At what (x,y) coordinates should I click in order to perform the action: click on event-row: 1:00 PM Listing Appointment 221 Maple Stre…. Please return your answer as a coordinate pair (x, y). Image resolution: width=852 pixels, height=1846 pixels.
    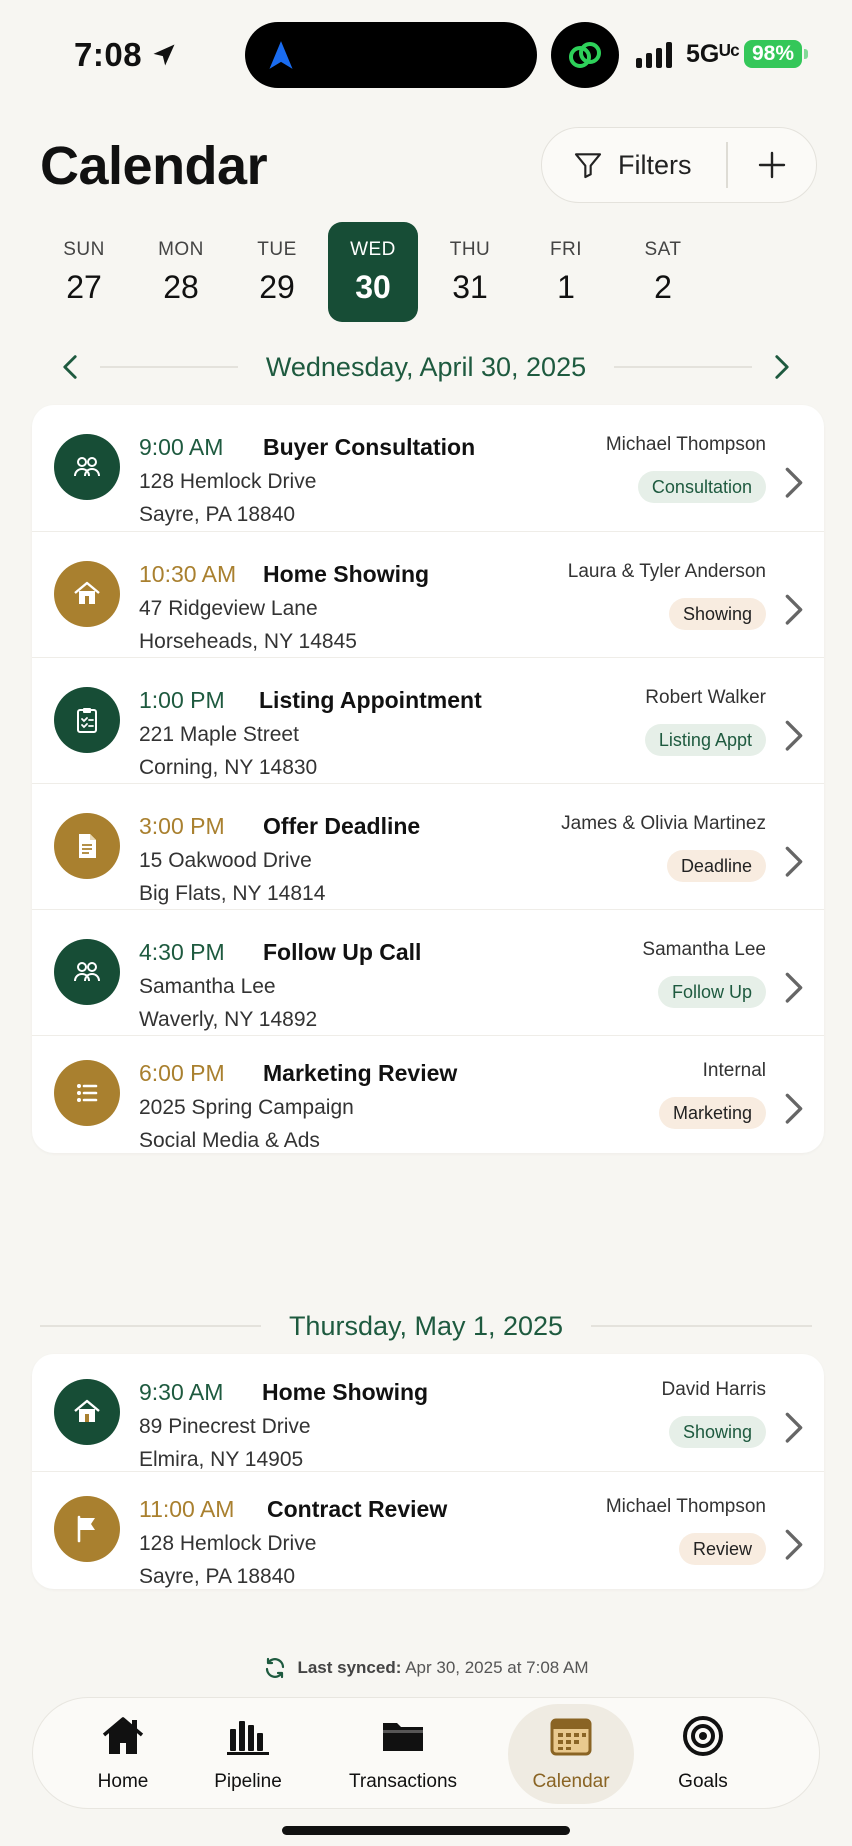
    Looking at the image, I should click on (428, 721).